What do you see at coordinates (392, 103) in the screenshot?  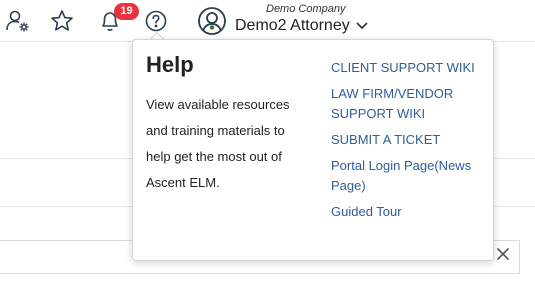 I see `law-firm-vendor-support-wiki-link: LAW FIRM/VENDOR SUPPORT WIKI` at bounding box center [392, 103].